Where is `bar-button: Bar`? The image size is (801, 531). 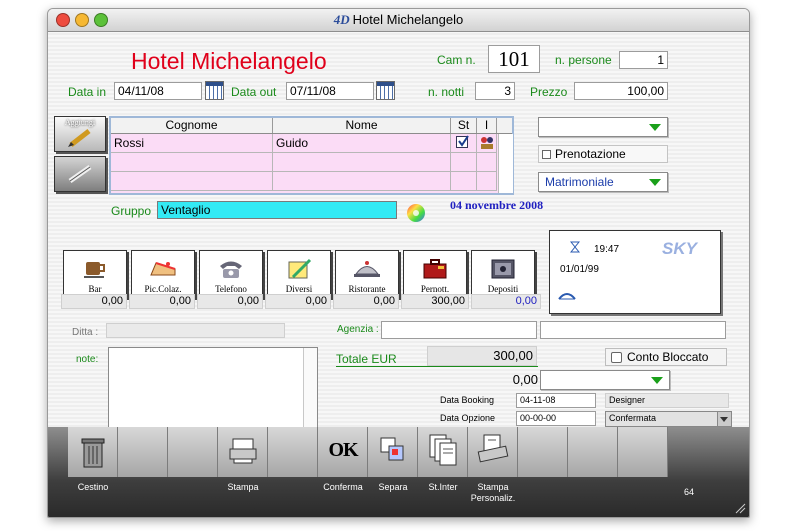
bar-button: Bar is located at coordinates (95, 274).